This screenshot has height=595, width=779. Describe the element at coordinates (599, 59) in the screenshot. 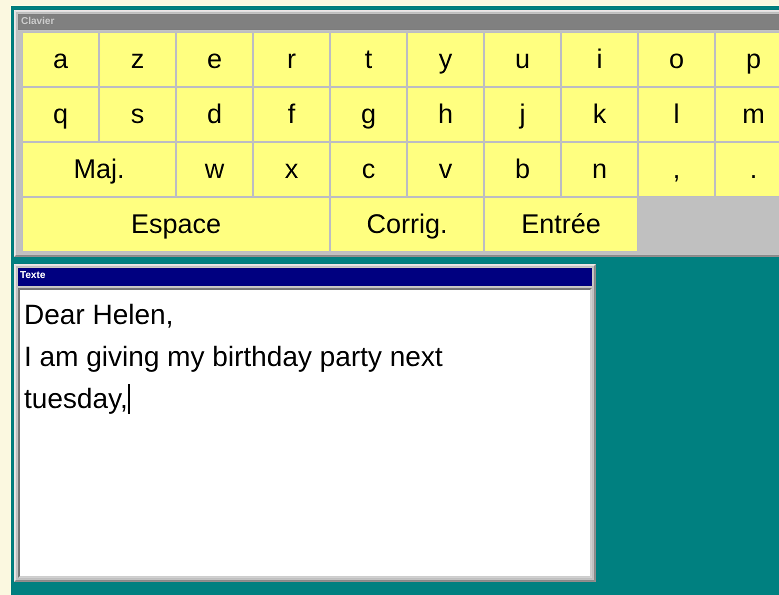

I see `key-button: i` at that location.